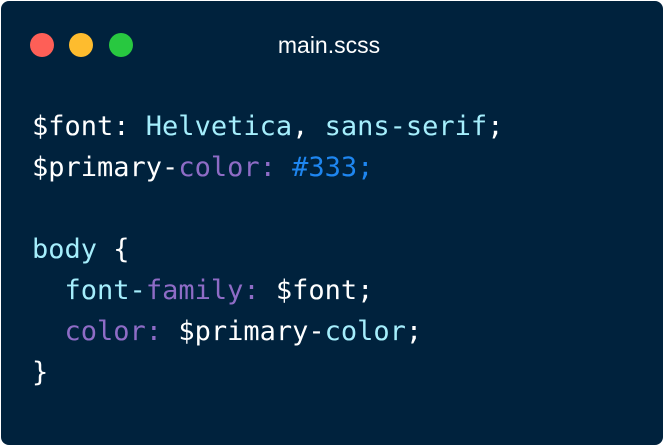  What do you see at coordinates (113, 249) in the screenshot?
I see `code-token: {` at bounding box center [113, 249].